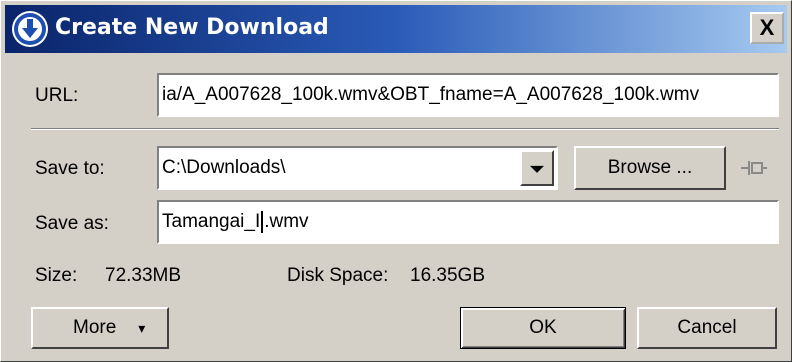 The width and height of the screenshot is (792, 362). Describe the element at coordinates (56, 275) in the screenshot. I see `size-label: Size:` at that location.